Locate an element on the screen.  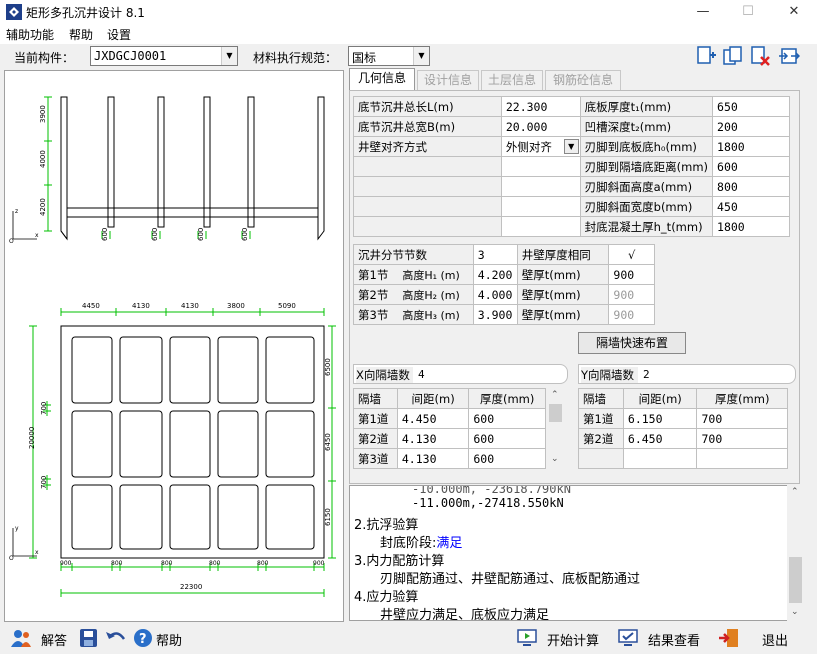
section-label: 第2节 is located at coordinates (373, 294).